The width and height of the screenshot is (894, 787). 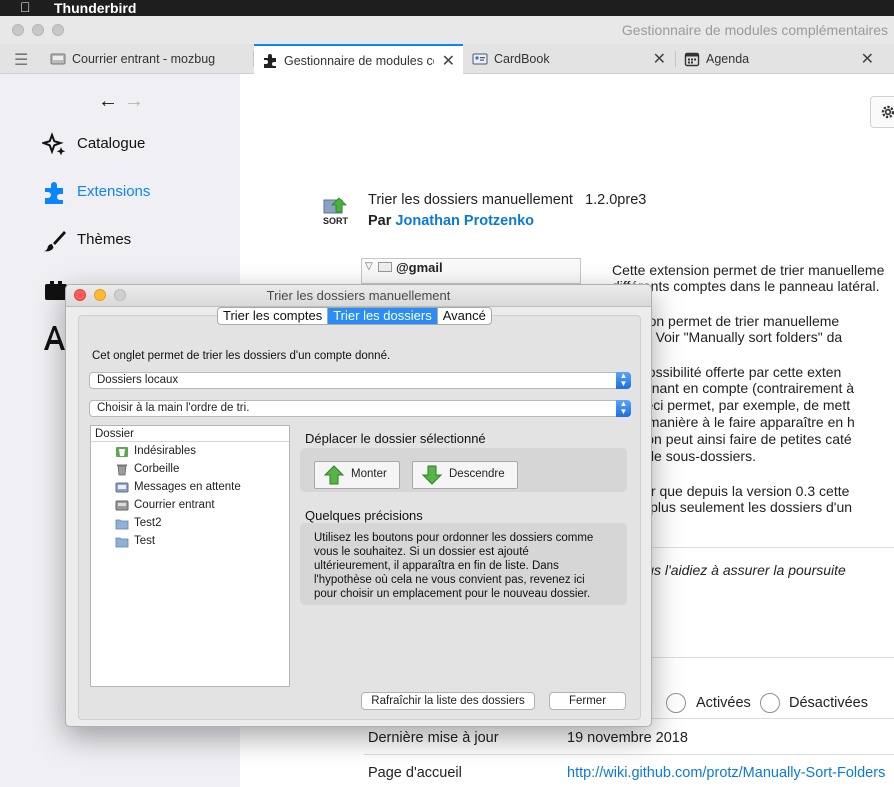 I want to click on addon-name: Trier les dossiers manuellement, so click(x=470, y=200).